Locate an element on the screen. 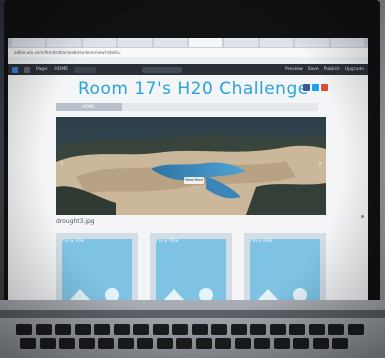 This screenshot has width=385, height=358. keyboard is located at coordinates (193, 339).